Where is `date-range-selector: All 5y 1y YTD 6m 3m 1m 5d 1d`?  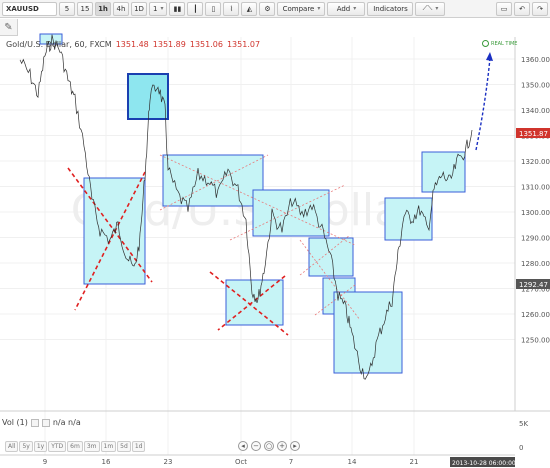
date-range-selector: All 5y 1y YTD 6m 3m 1m 5d 1d is located at coordinates (75, 446).